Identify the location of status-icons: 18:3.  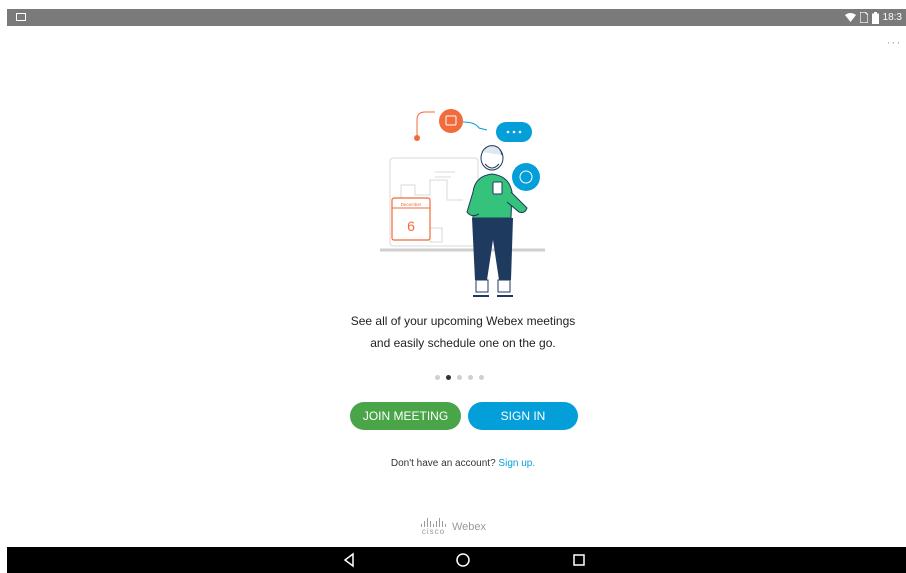
(873, 17).